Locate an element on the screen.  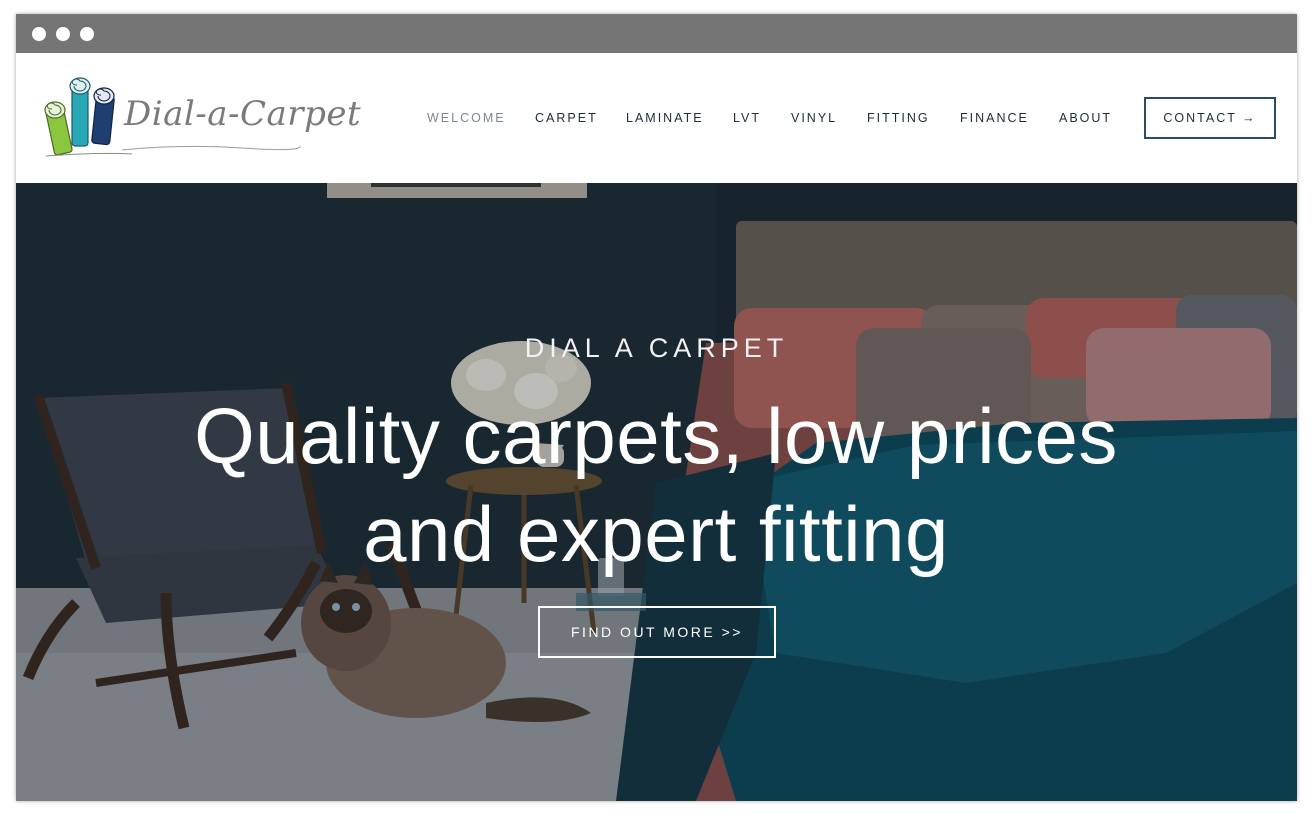
nav-fitting: FITTING is located at coordinates (898, 118).